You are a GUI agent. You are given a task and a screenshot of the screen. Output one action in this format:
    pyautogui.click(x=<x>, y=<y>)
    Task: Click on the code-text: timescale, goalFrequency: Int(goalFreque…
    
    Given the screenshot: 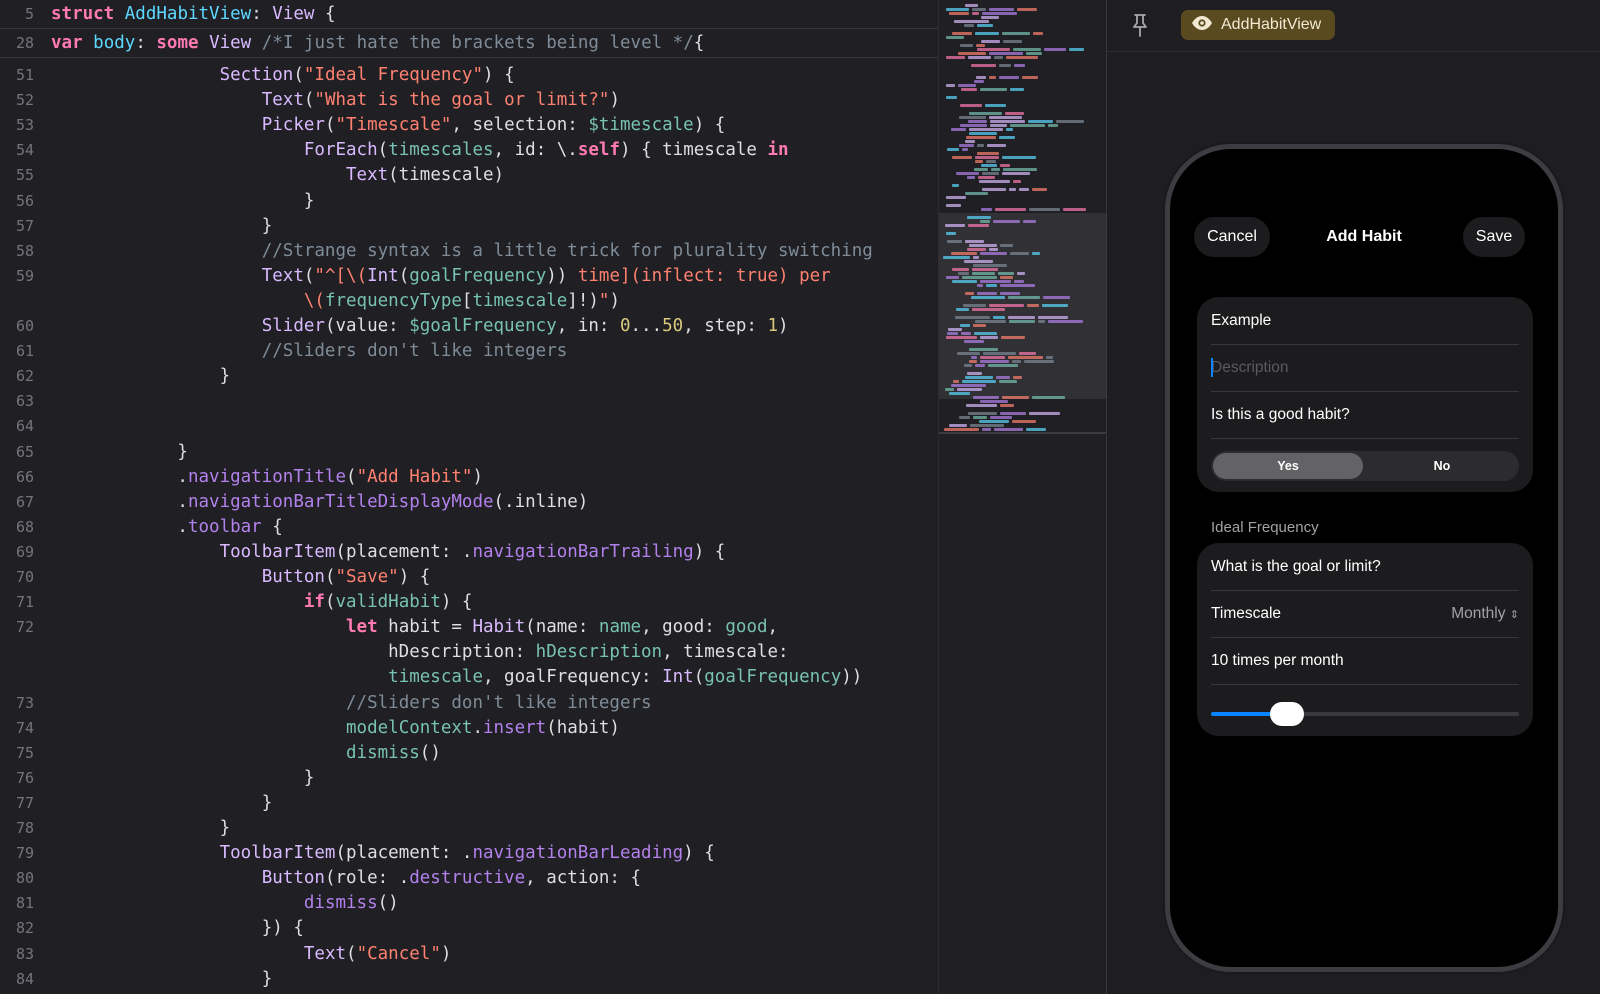 What is the action you would take?
    pyautogui.click(x=625, y=677)
    